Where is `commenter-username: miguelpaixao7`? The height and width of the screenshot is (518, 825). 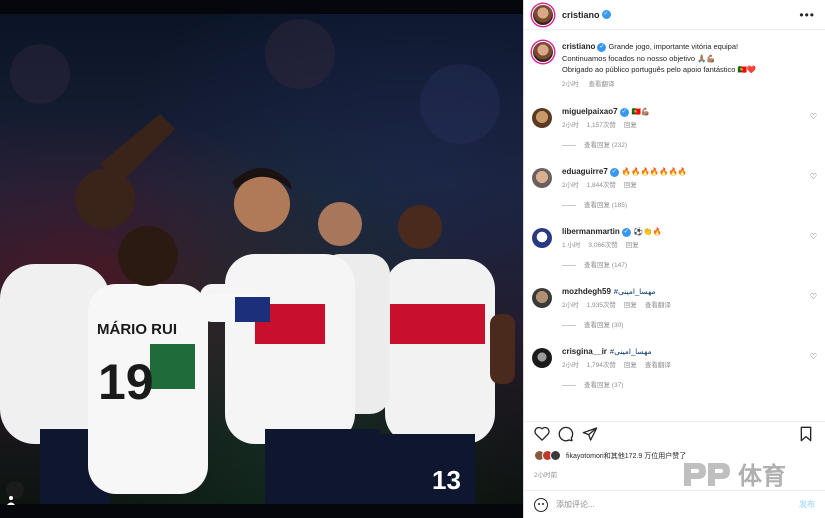
commenter-username: miguelpaixao7 is located at coordinates (590, 111).